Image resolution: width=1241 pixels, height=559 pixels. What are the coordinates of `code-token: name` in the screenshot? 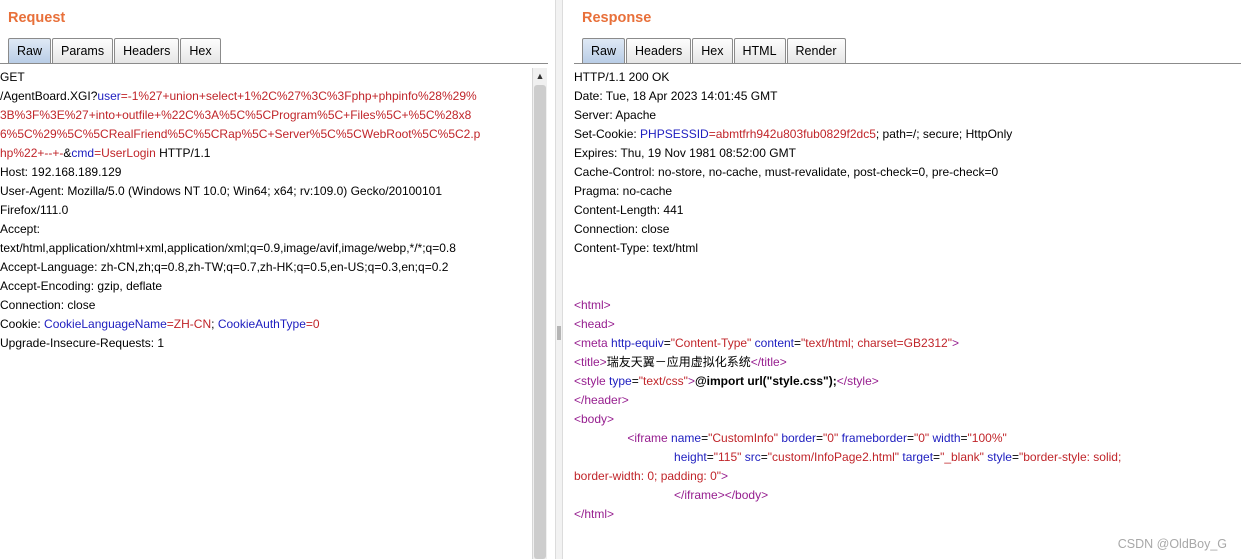 It's located at (686, 438).